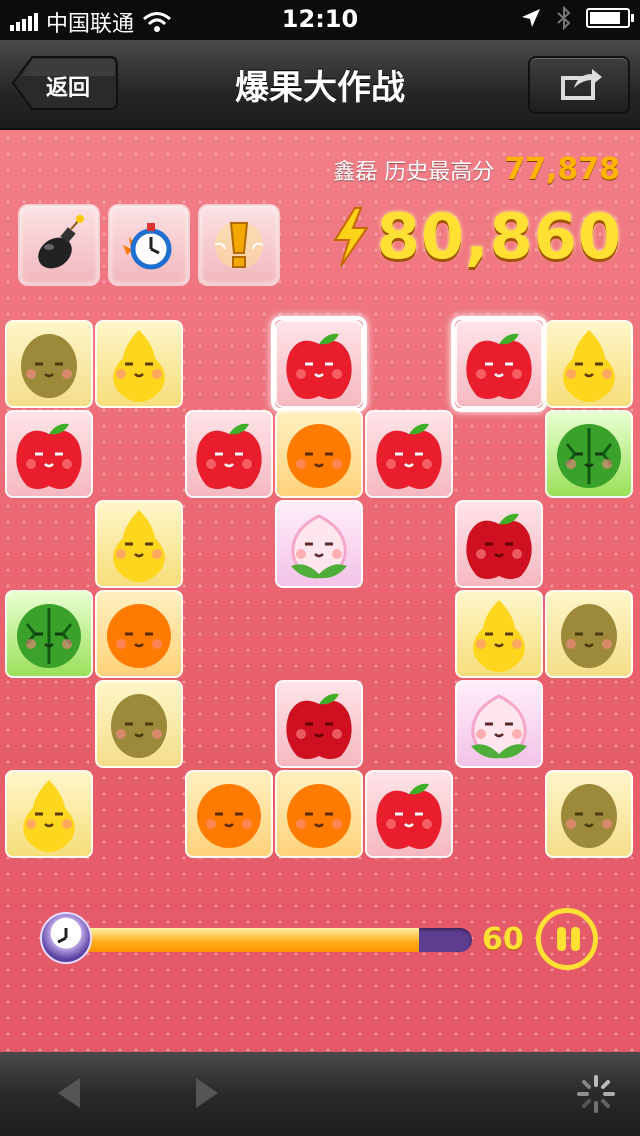 The height and width of the screenshot is (1136, 640). Describe the element at coordinates (350, 236) in the screenshot. I see `lightning-icon` at that location.